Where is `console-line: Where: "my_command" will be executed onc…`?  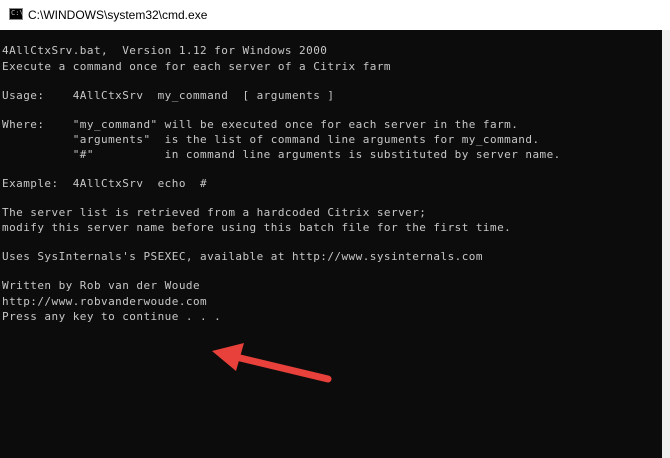
console-line: Where: "my_command" will be executed onc… is located at coordinates (260, 124).